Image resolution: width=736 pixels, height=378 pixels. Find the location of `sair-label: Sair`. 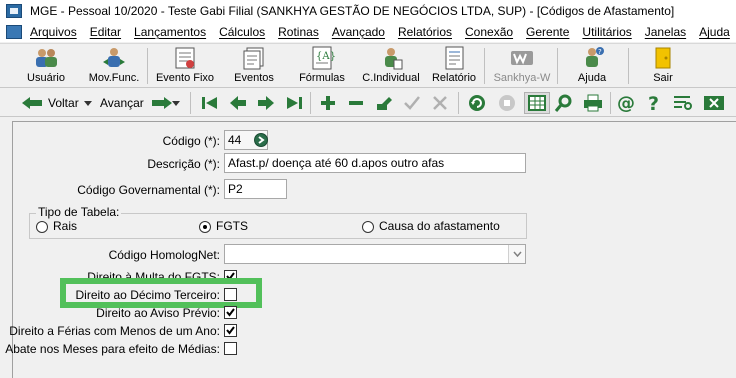

sair-label: Sair is located at coordinates (663, 78).